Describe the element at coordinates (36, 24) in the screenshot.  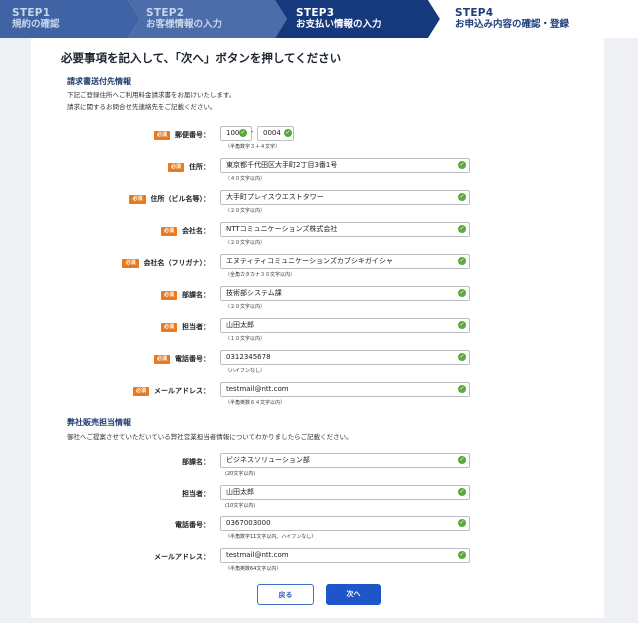
I see `step-1-label: 規約の確認` at that location.